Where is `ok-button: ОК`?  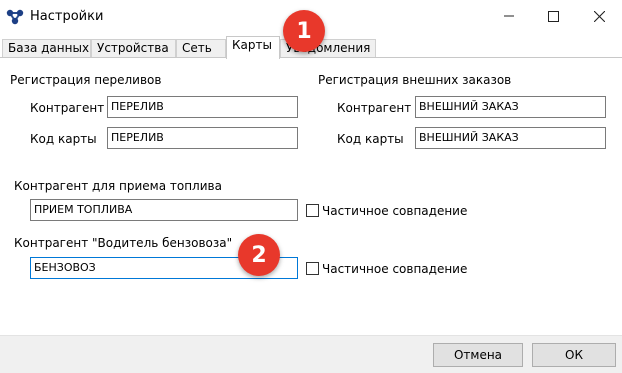
ok-button: ОК is located at coordinates (574, 355).